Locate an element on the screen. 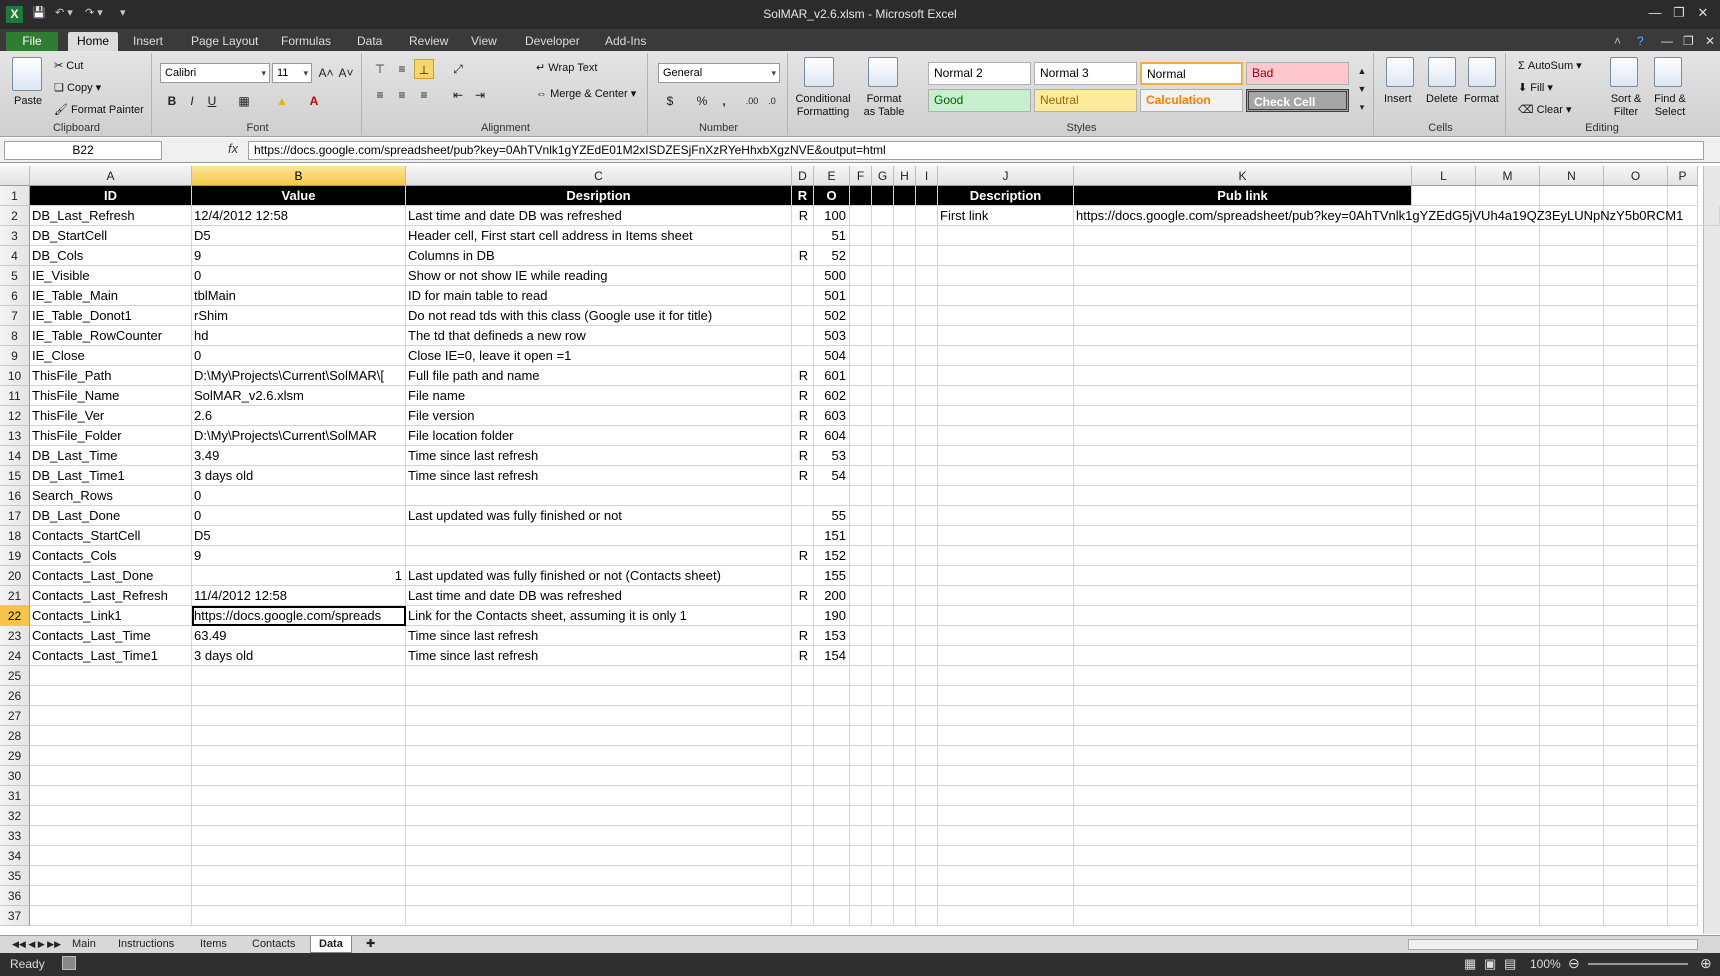 The width and height of the screenshot is (1720, 976). cell-f18 is located at coordinates (861, 536).